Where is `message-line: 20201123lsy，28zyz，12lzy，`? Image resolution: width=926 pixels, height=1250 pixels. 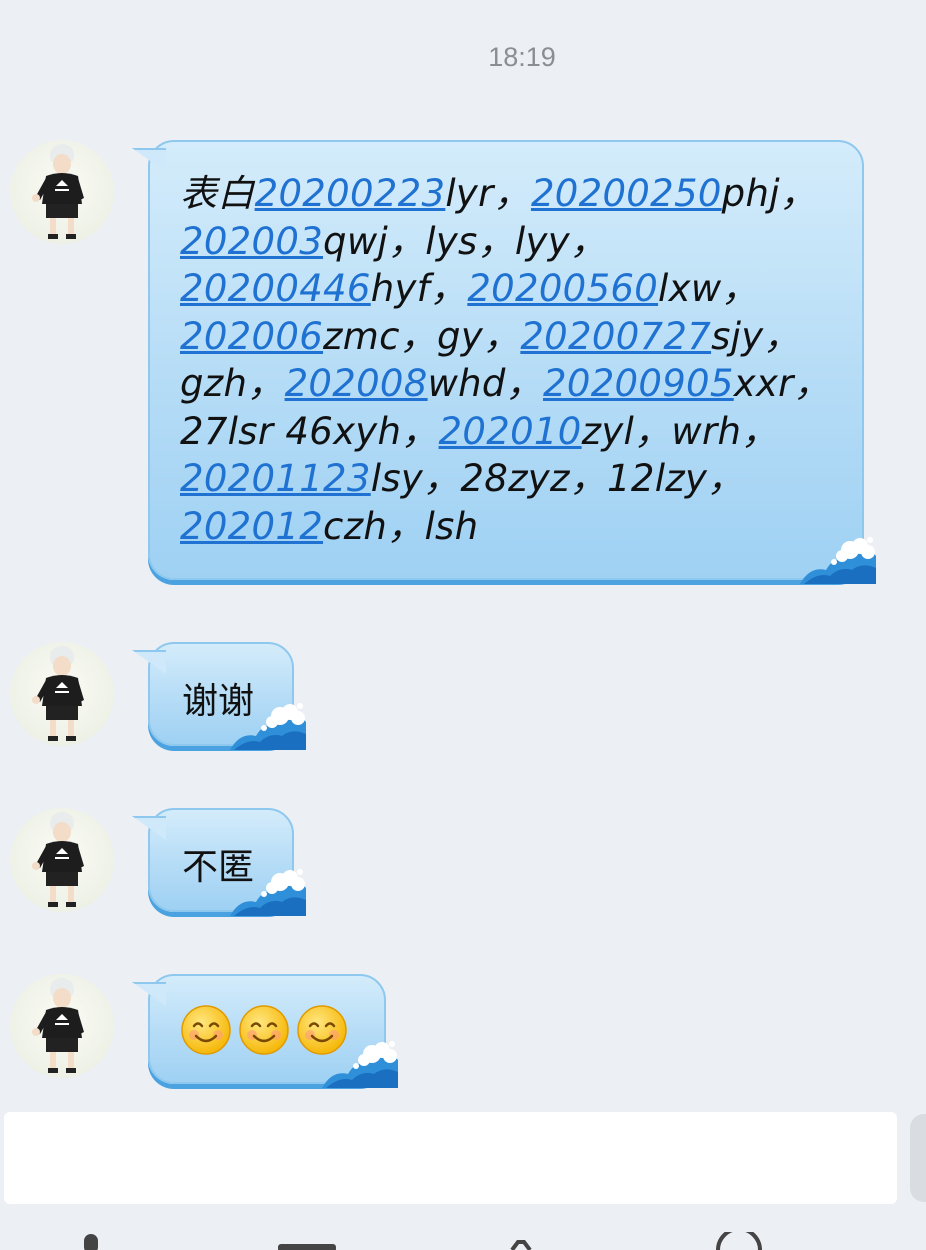
message-line: 20201123lsy，28zyz，12lzy， is located at coordinates (510, 479).